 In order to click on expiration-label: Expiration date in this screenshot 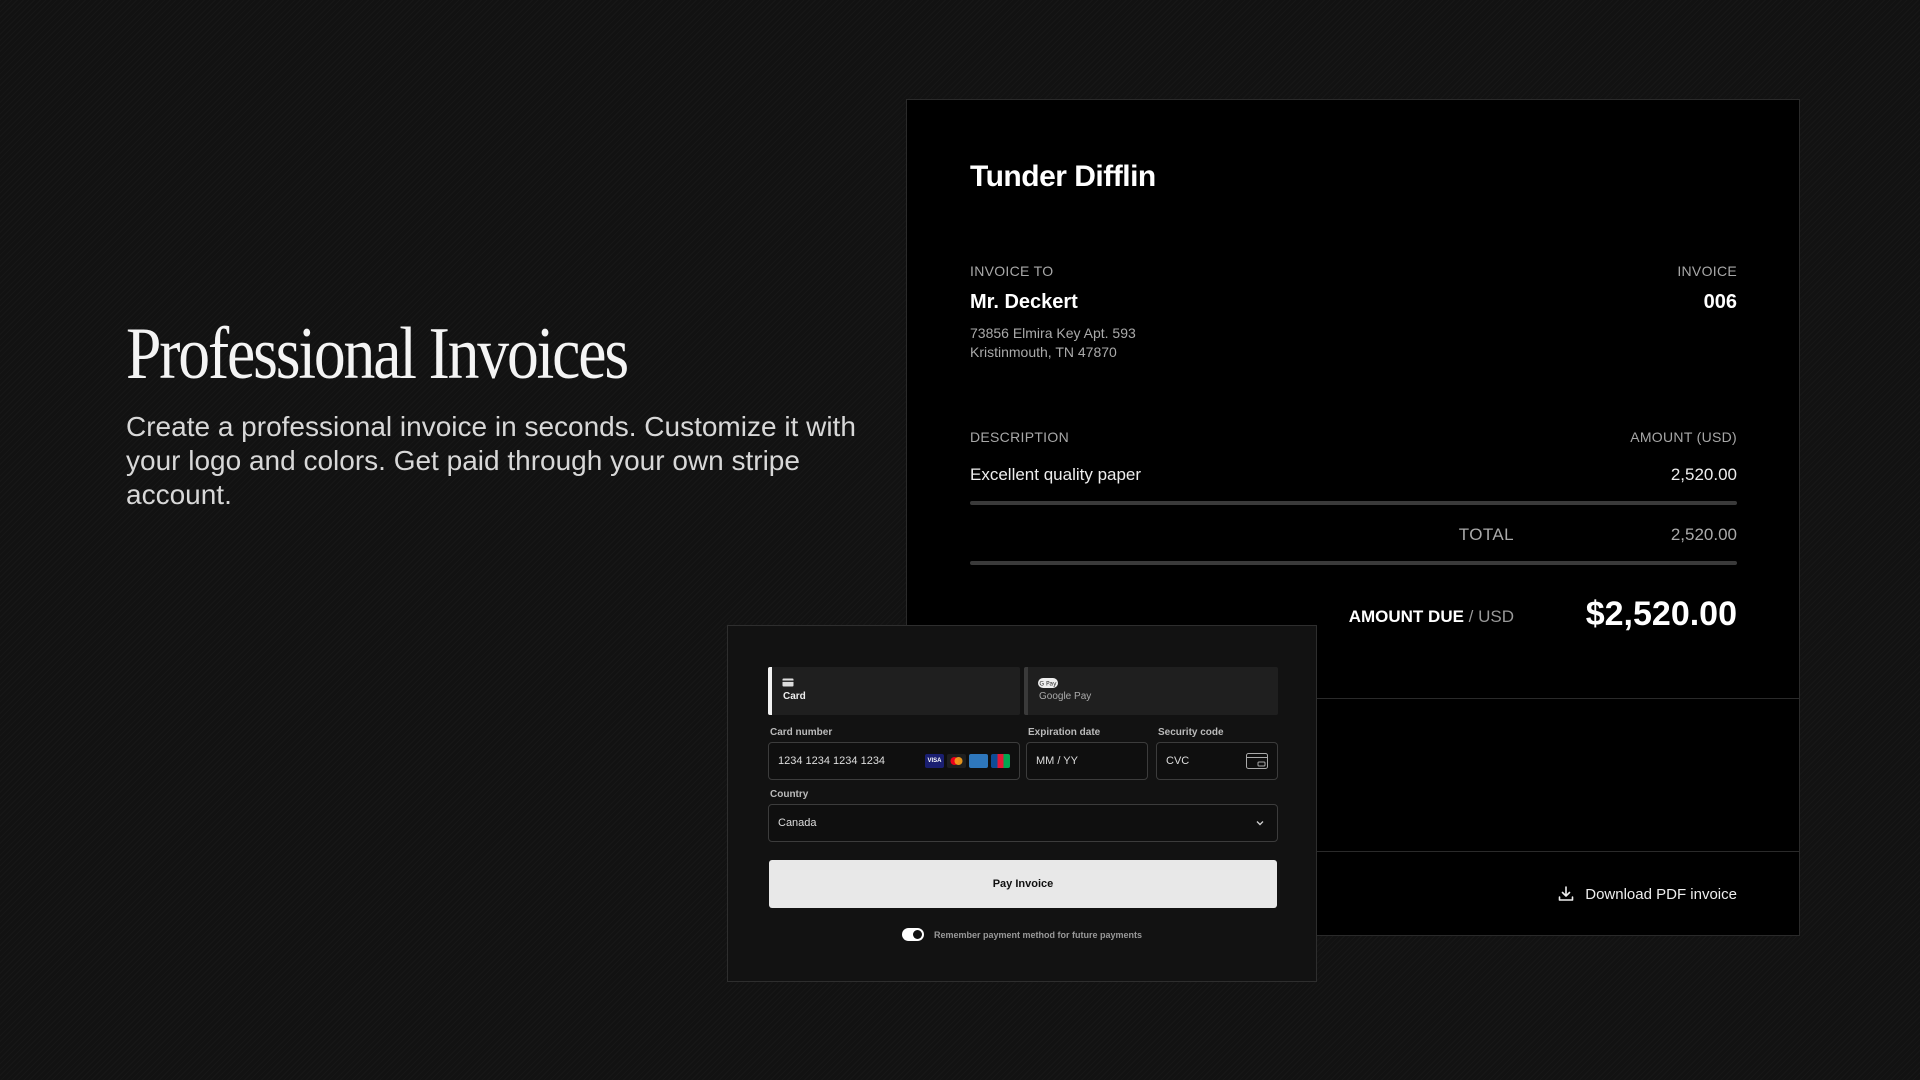, I will do `click(1064, 732)`.